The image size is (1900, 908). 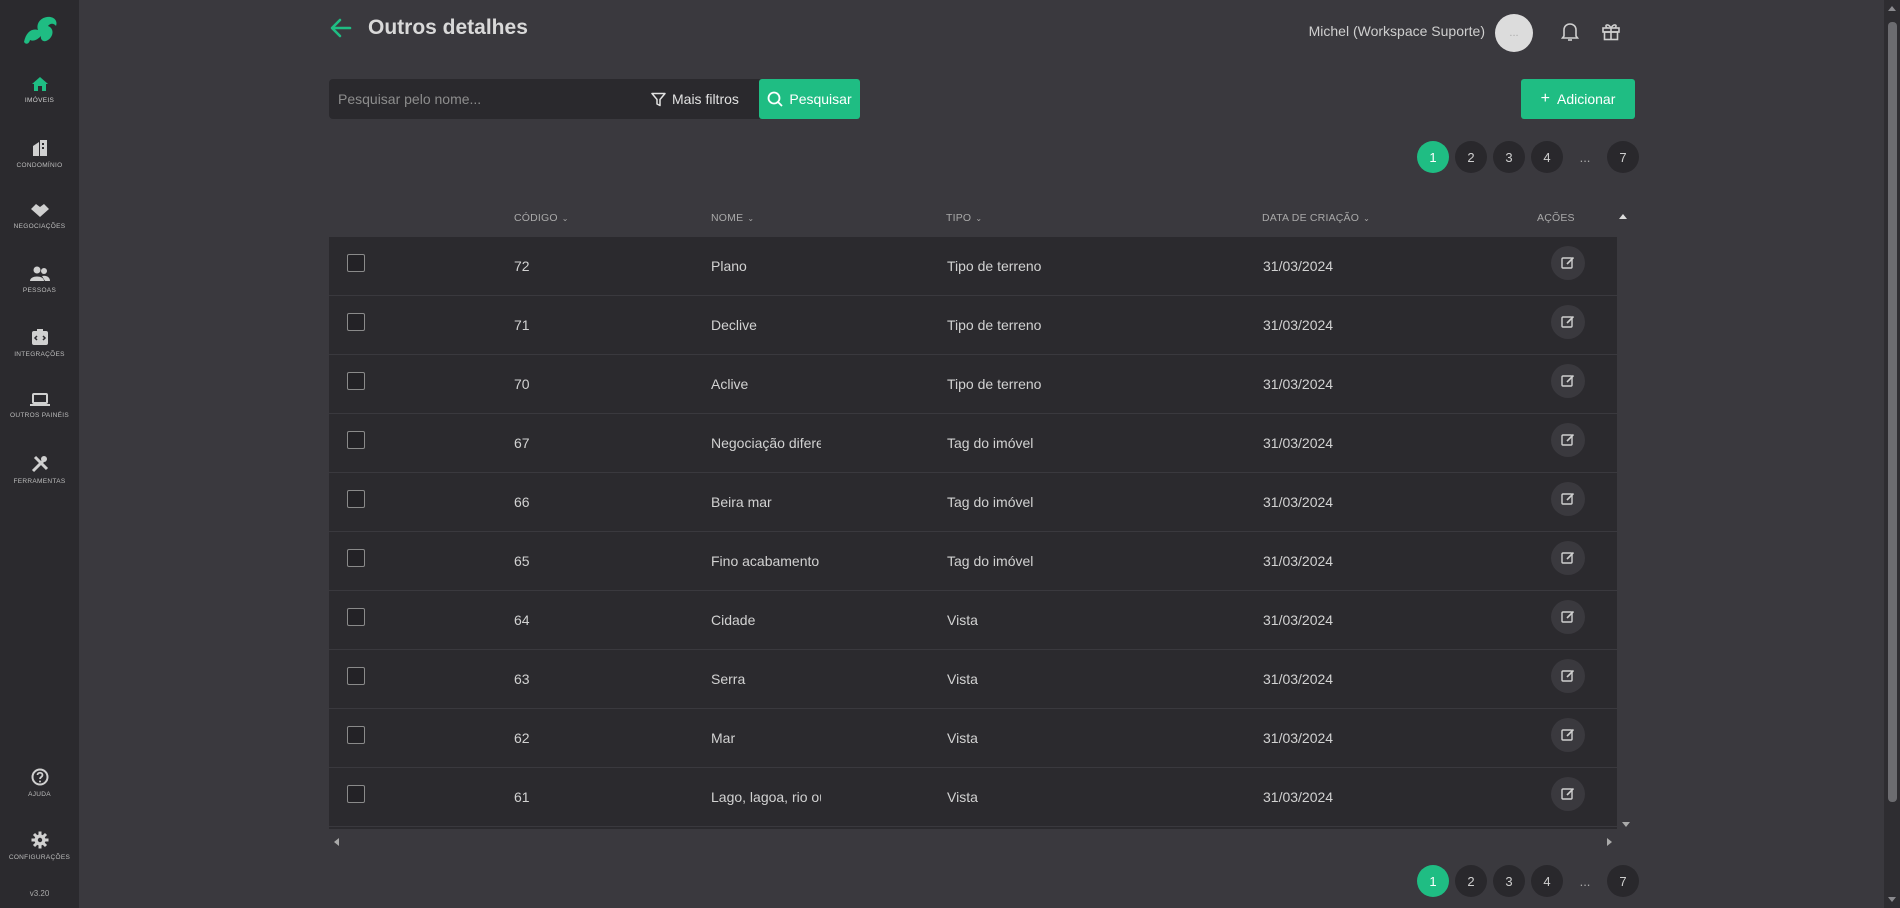 I want to click on page-title: Outros detalhes, so click(x=448, y=27).